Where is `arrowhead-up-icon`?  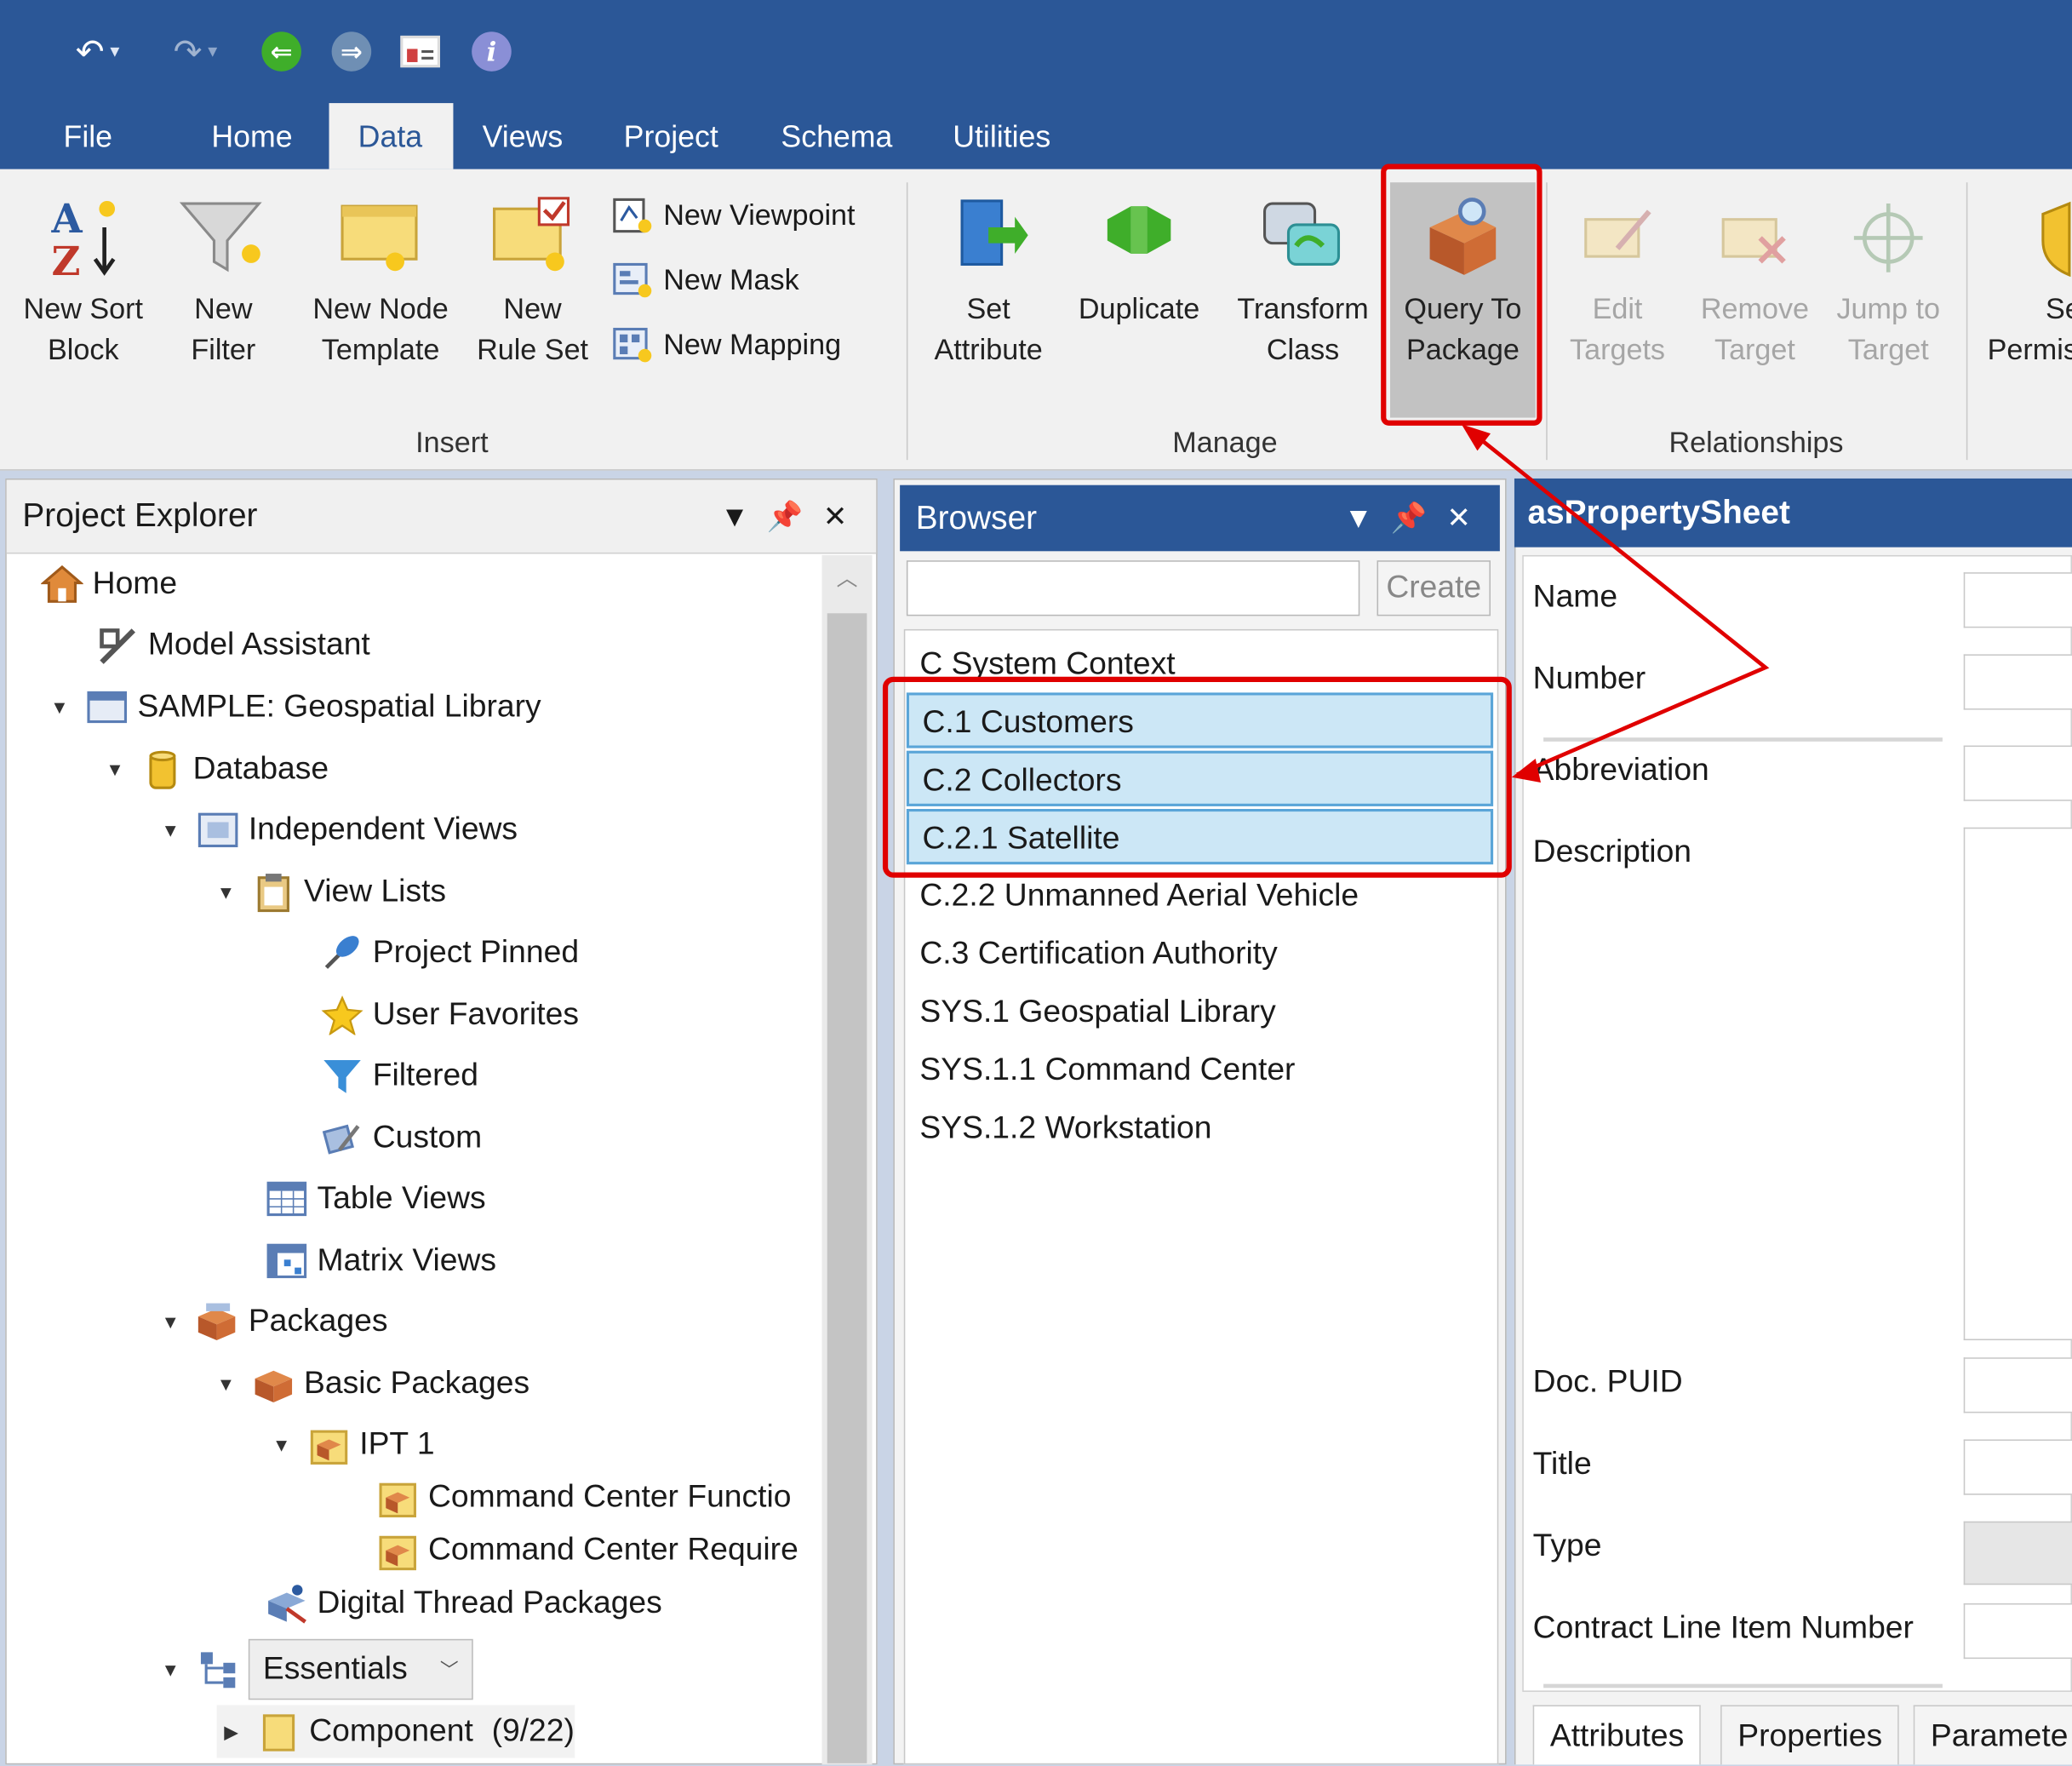
arrowhead-up-icon is located at coordinates (1476, 437).